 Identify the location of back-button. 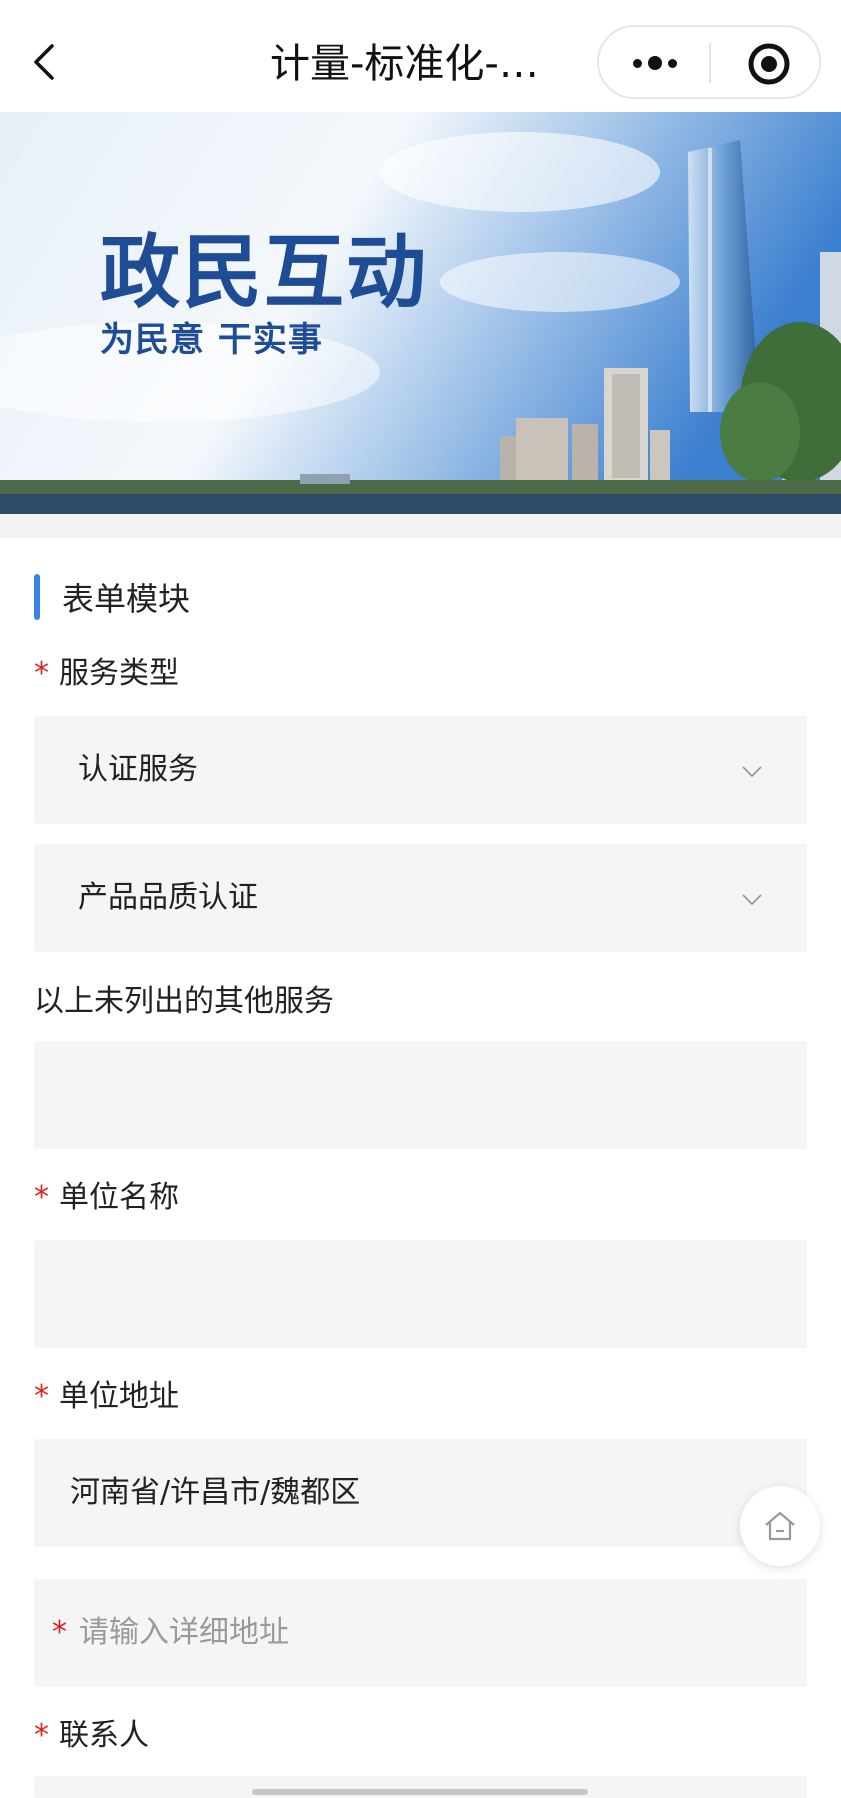
(46, 62).